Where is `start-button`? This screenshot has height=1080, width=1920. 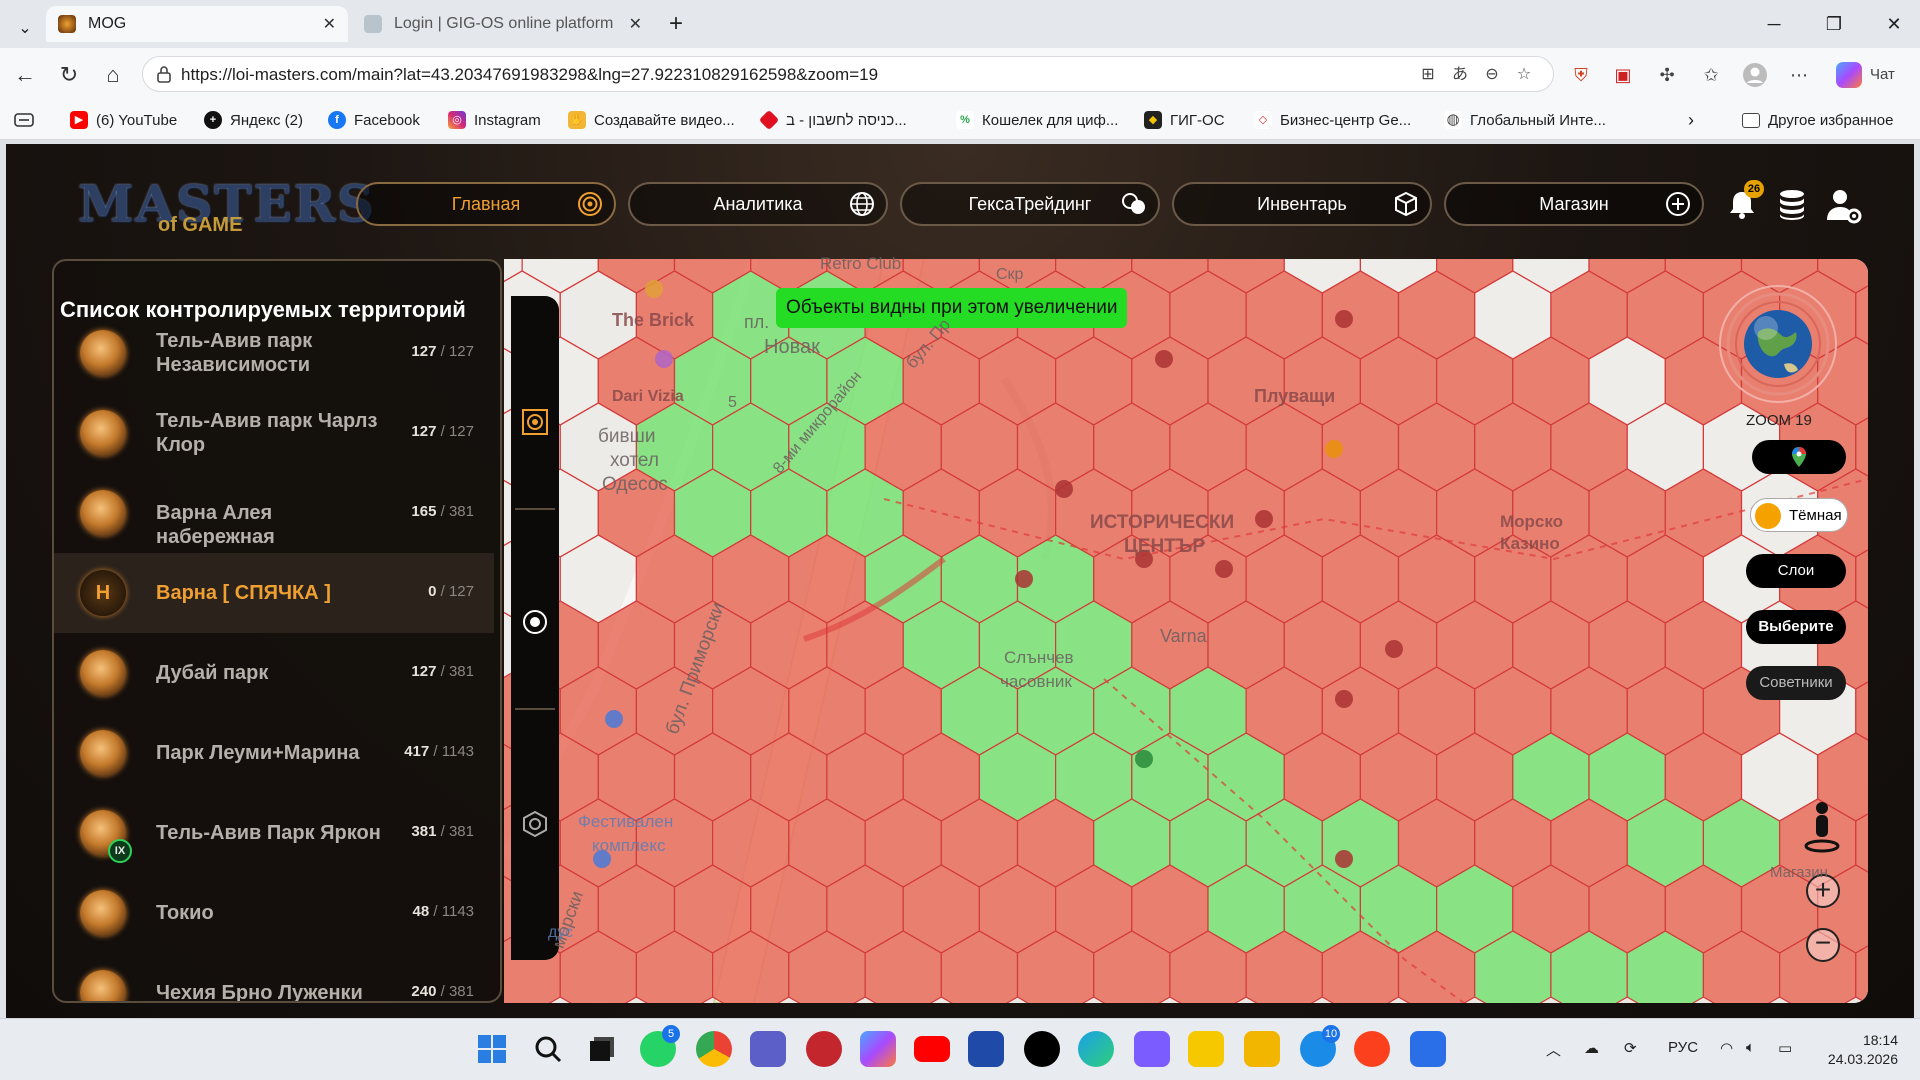
start-button is located at coordinates (492, 1049).